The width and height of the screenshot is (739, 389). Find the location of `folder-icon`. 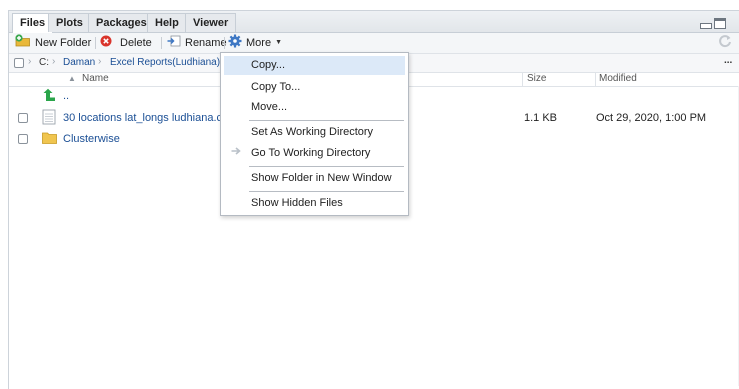

folder-icon is located at coordinates (49, 139).